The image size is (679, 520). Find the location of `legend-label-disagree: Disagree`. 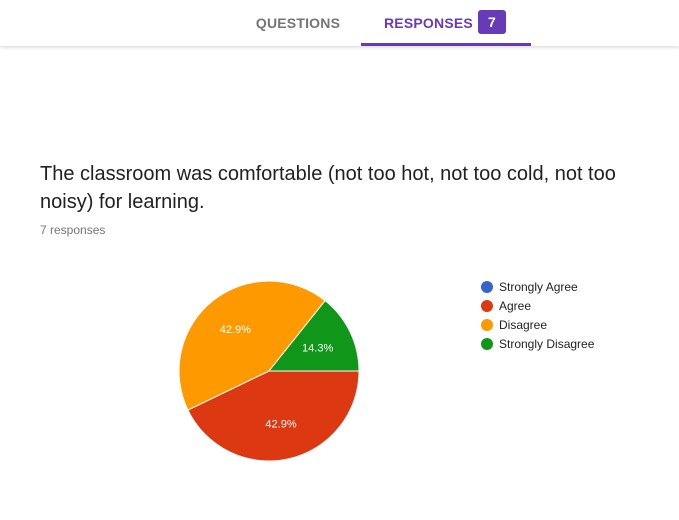

legend-label-disagree: Disagree is located at coordinates (523, 325).